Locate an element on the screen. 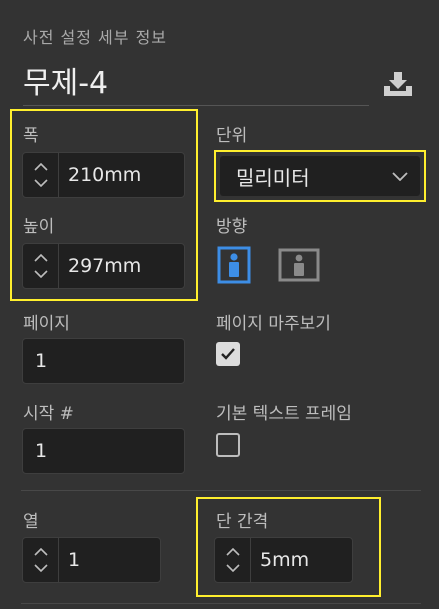  section-divider is located at coordinates (221, 490).